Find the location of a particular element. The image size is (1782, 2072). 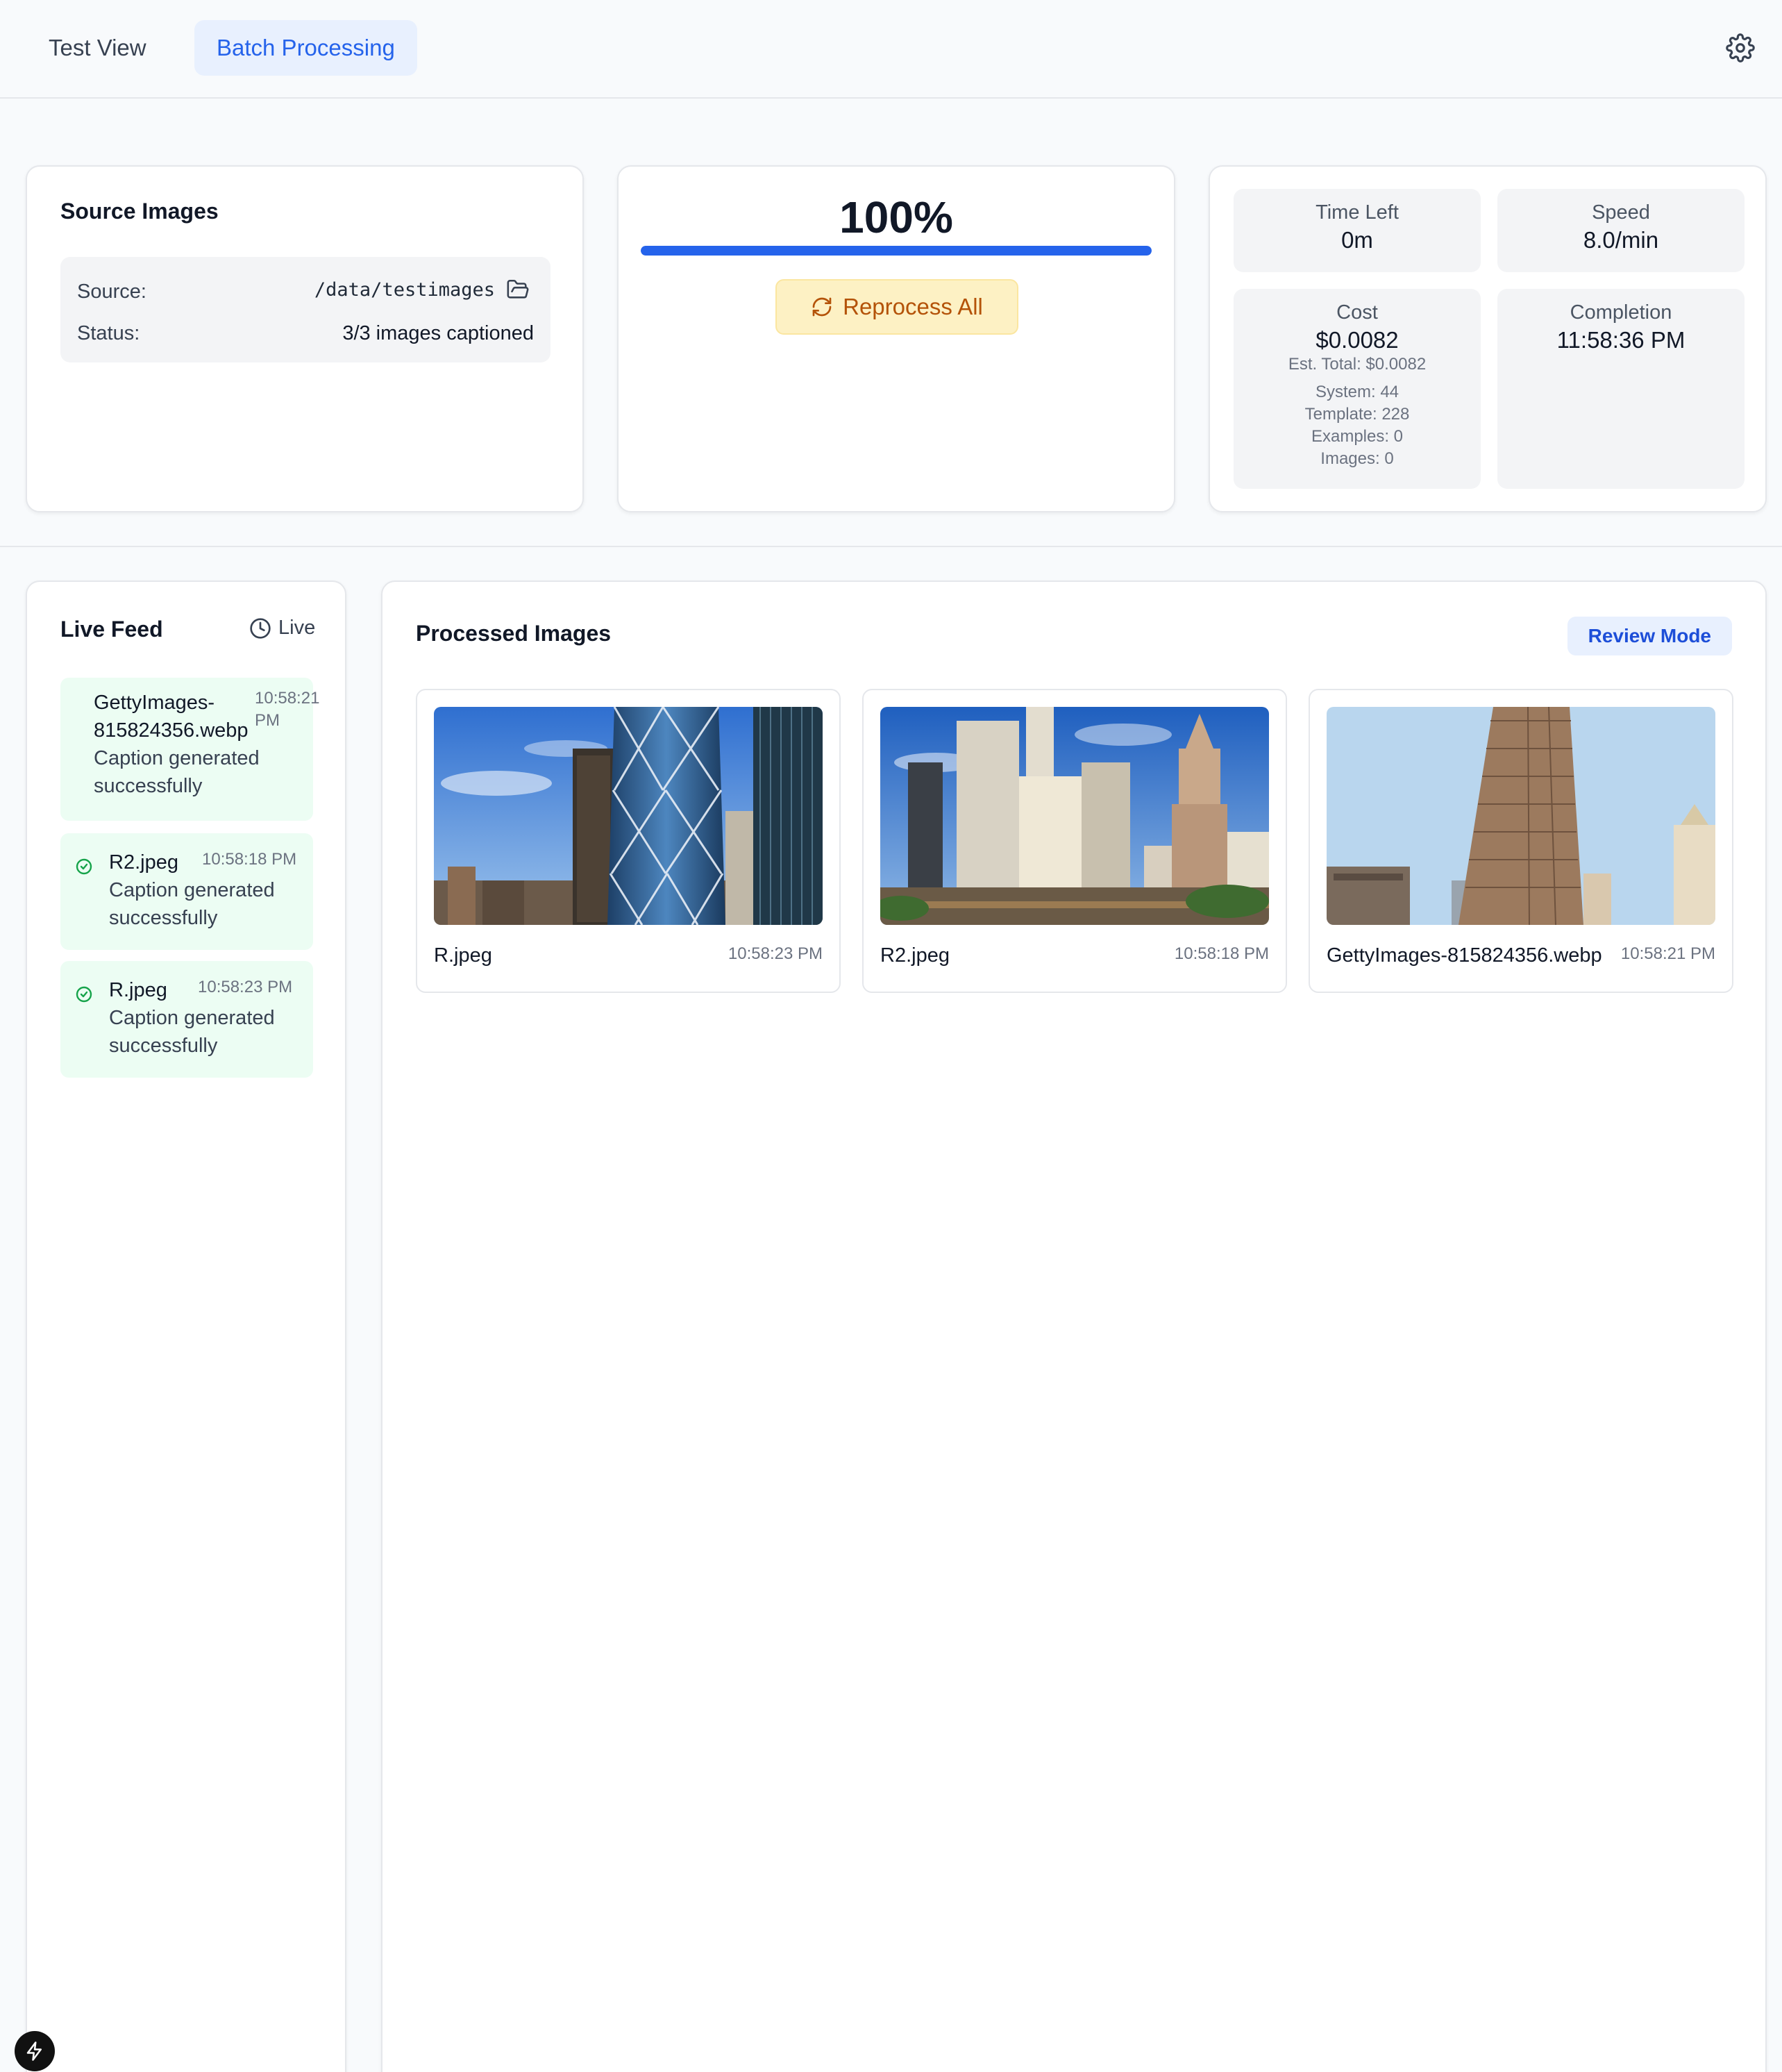

time-left-stat: Time Left 0m is located at coordinates (1357, 231).